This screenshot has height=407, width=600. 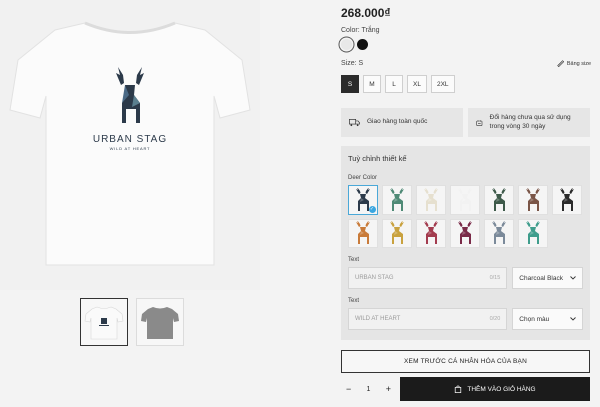 I want to click on text1-color-value: Charcoal Black, so click(x=541, y=278).